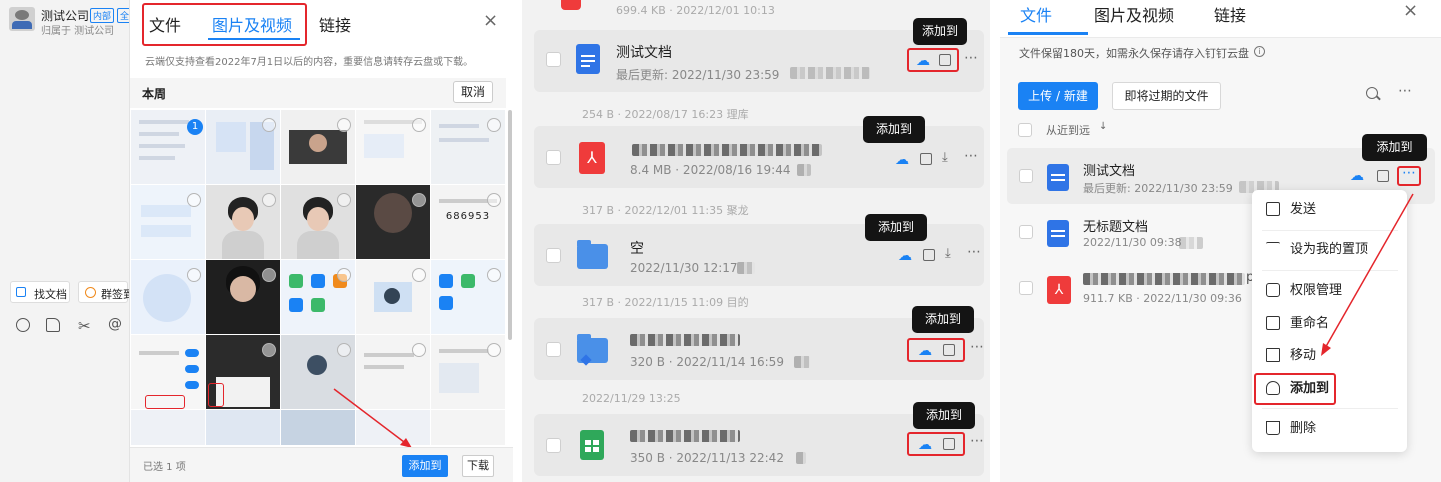 This screenshot has height=482, width=1441. Describe the element at coordinates (23, 325) in the screenshot. I see `emoji-icon` at that location.